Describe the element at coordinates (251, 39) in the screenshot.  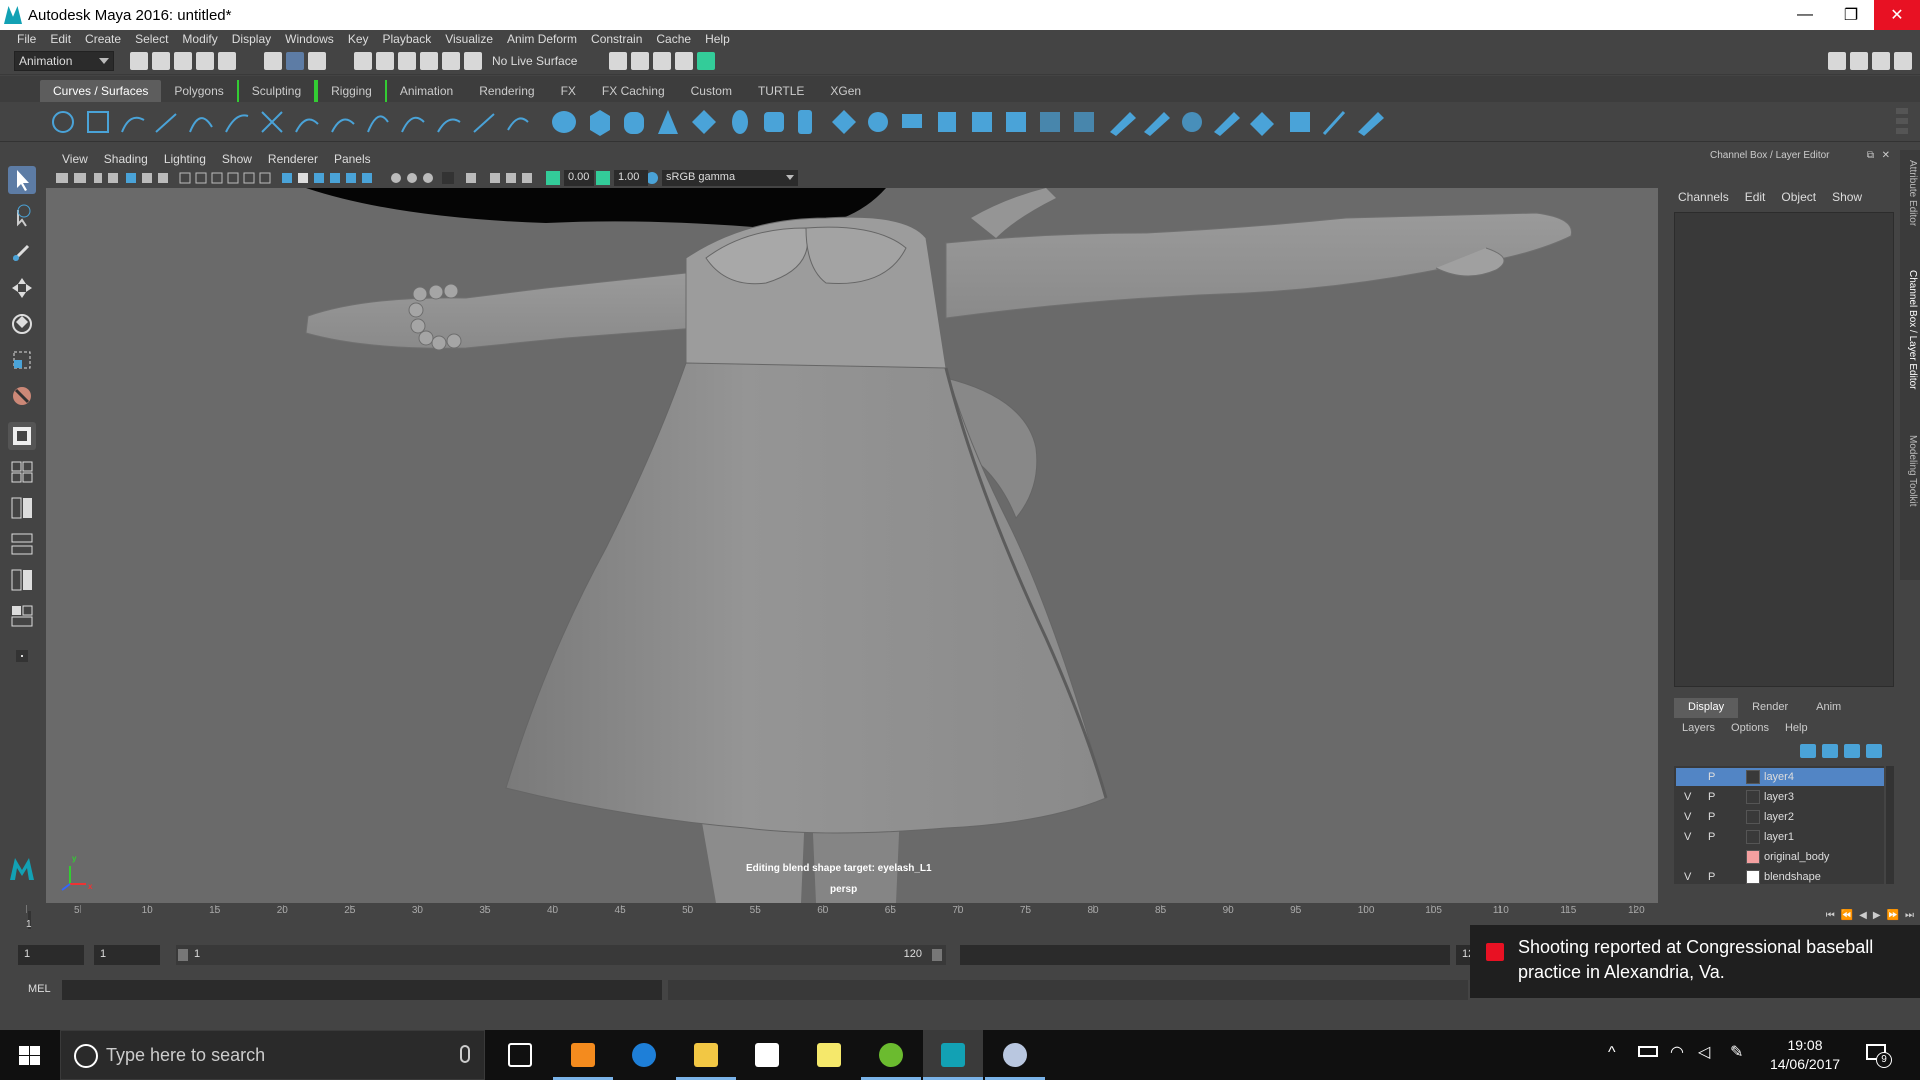
I see `menu-display: Display` at that location.